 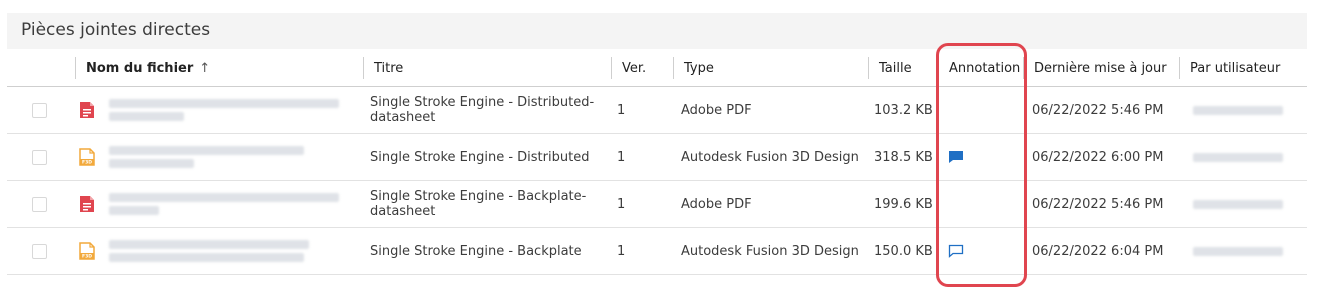 What do you see at coordinates (980, 68) in the screenshot?
I see `column-header-annotation: Annotation` at bounding box center [980, 68].